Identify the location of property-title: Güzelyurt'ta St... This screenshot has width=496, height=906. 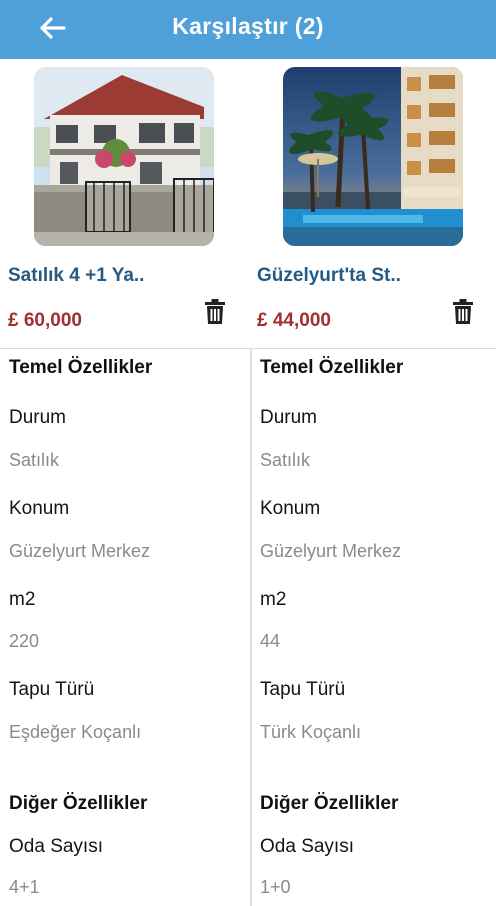
(329, 276).